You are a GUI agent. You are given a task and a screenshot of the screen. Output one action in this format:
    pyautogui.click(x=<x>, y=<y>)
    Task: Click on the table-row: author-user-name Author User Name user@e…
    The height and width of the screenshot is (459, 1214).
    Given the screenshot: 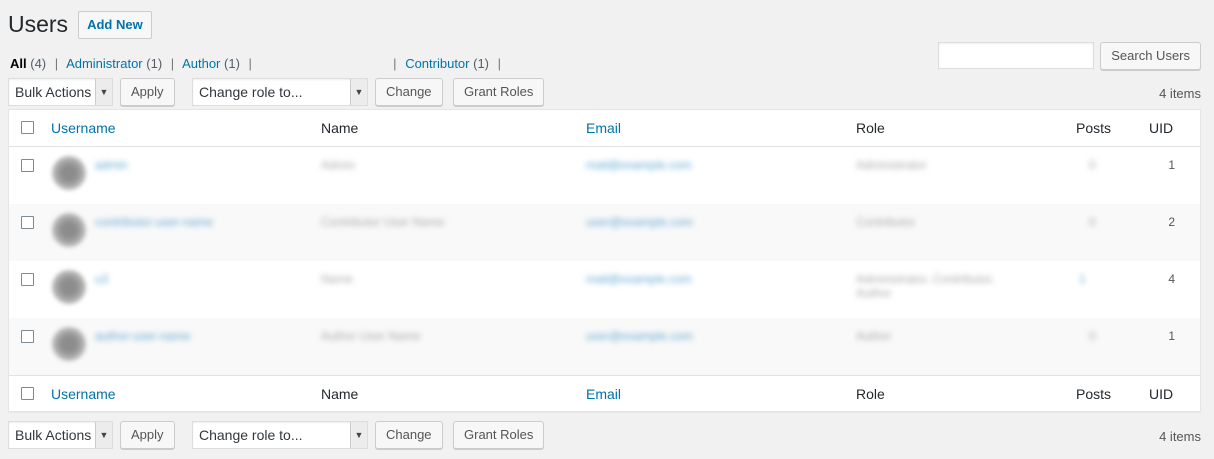 What is the action you would take?
    pyautogui.click(x=604, y=346)
    